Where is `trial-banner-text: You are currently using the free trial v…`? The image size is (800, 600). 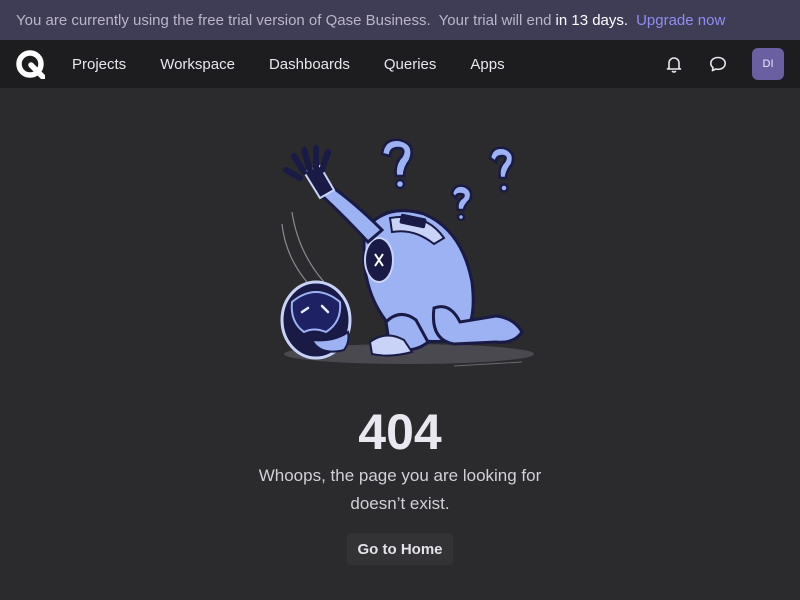 trial-banner-text: You are currently using the free trial v… is located at coordinates (223, 20).